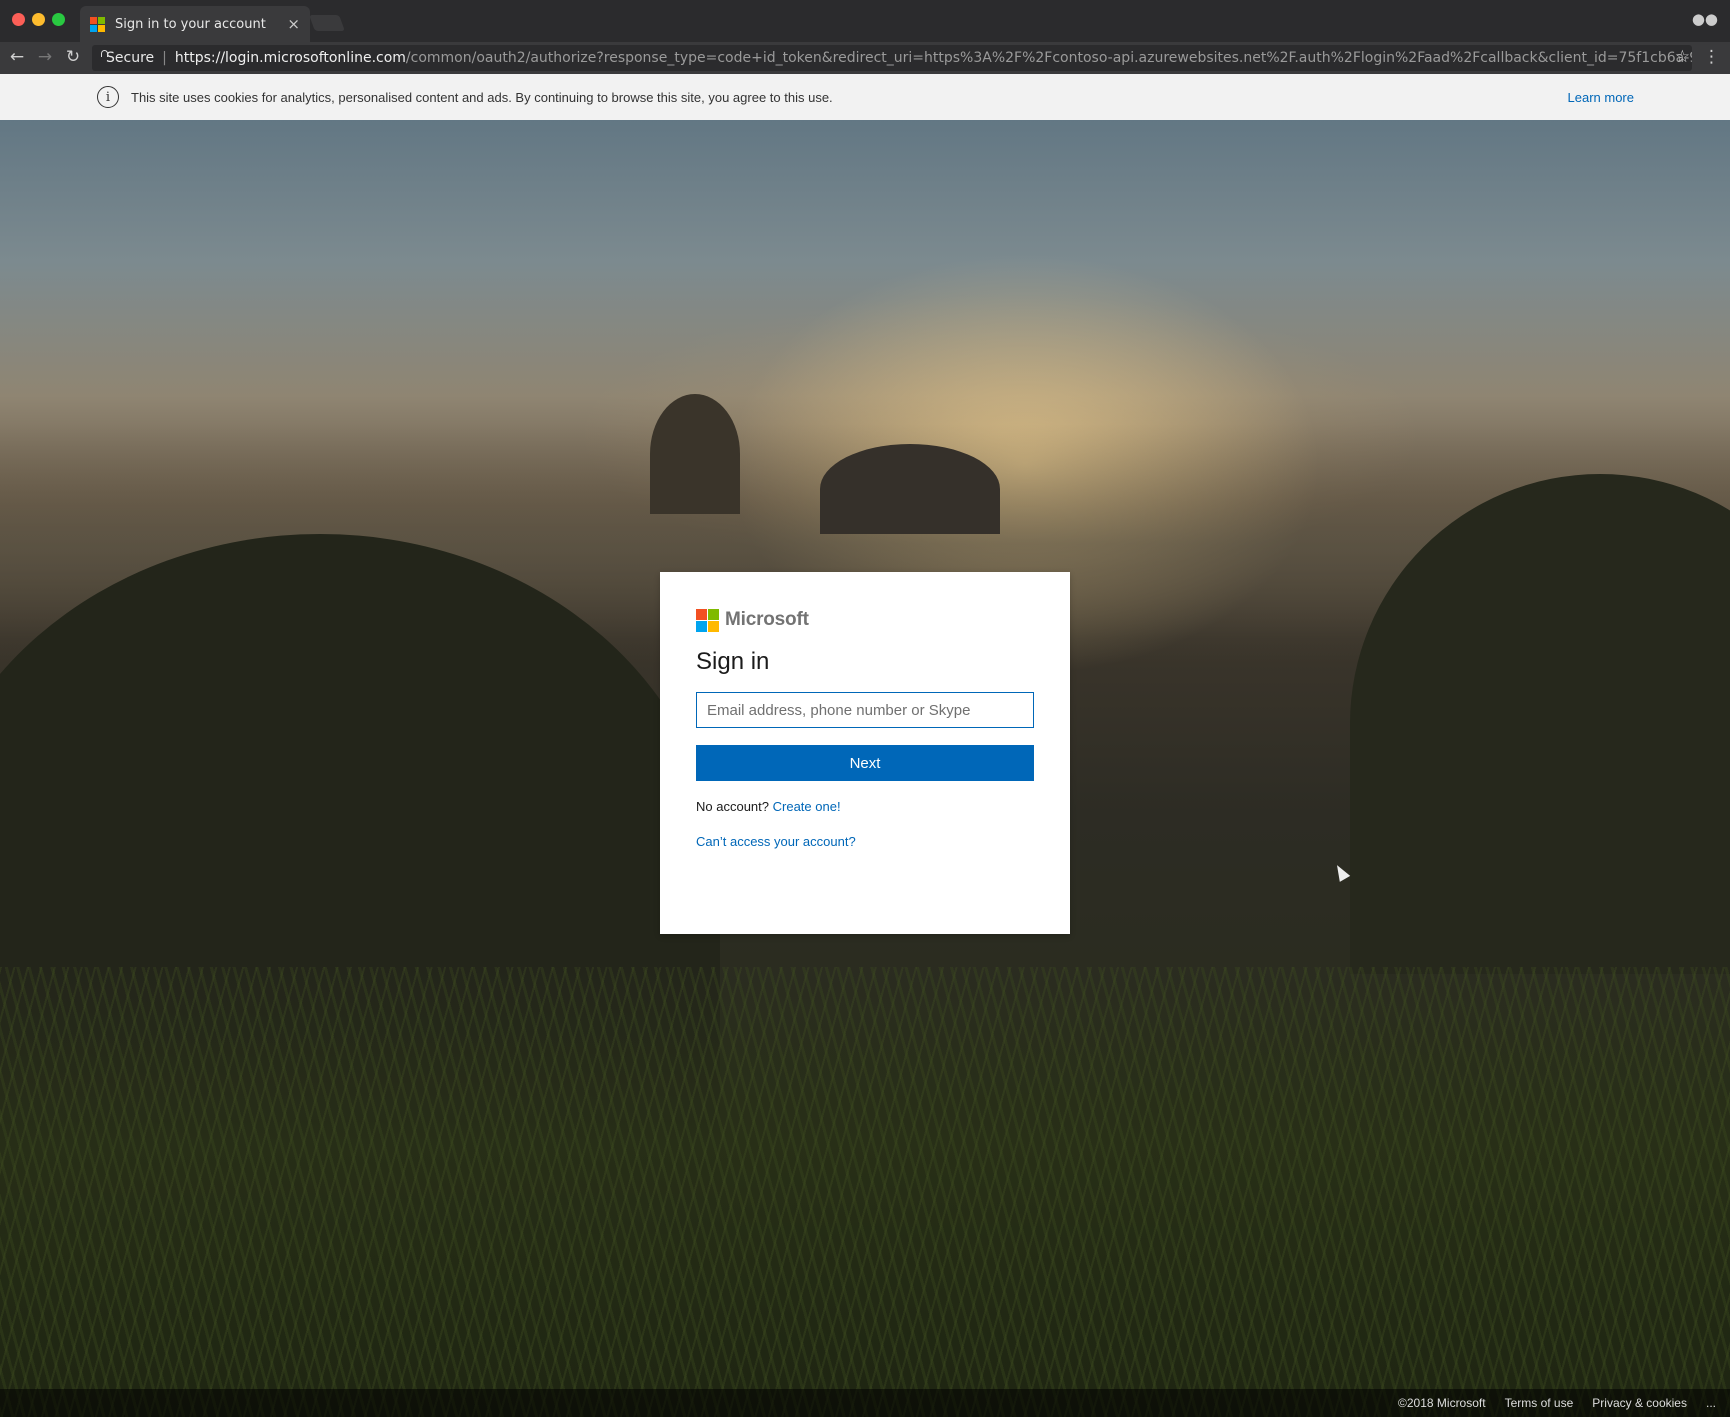  Describe the element at coordinates (865, 710) in the screenshot. I see `email-field` at that location.